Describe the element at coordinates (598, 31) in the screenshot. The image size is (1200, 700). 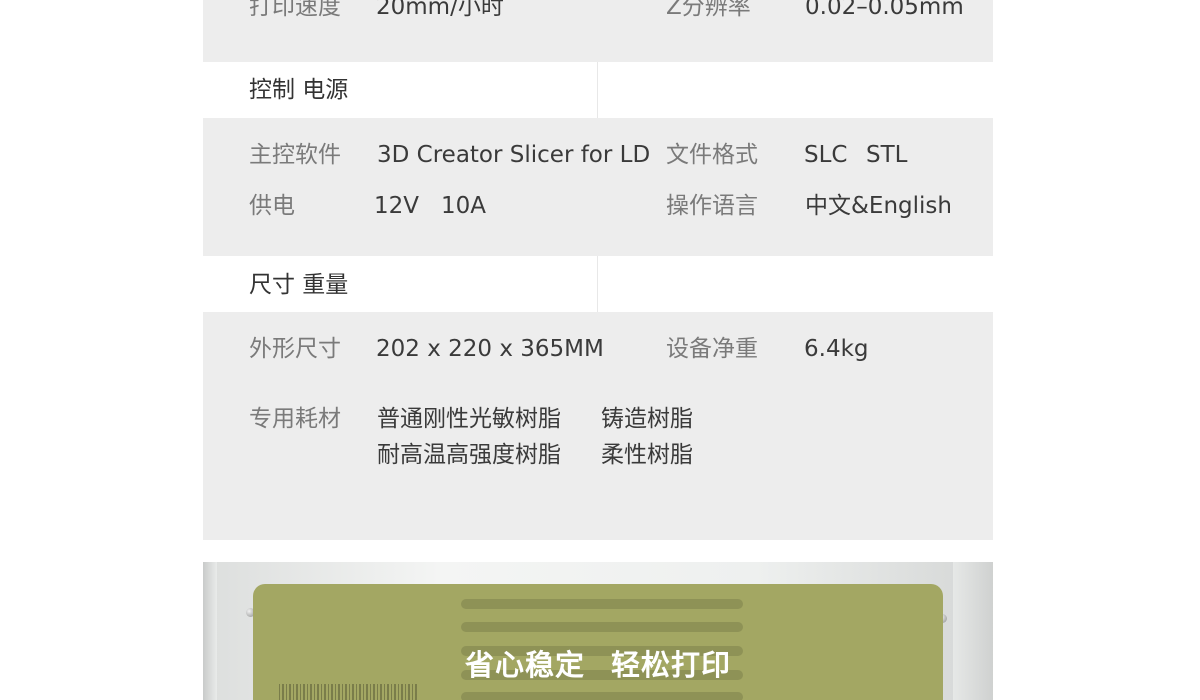
I see `print-spec-block: 打印速度 20mm/小时 Z分辨率 0.02–0.05mm` at that location.